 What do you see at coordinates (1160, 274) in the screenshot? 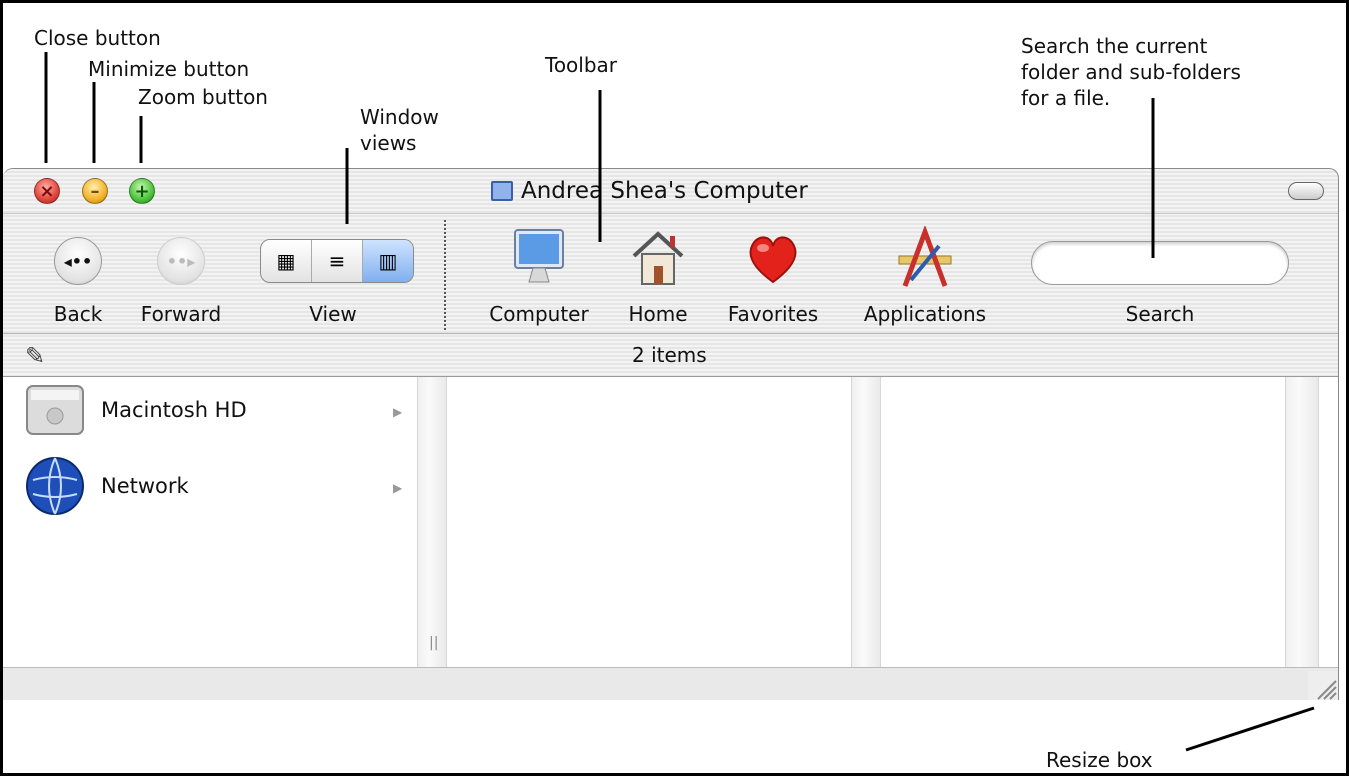
I see `search-label-wrap: Search` at bounding box center [1160, 274].